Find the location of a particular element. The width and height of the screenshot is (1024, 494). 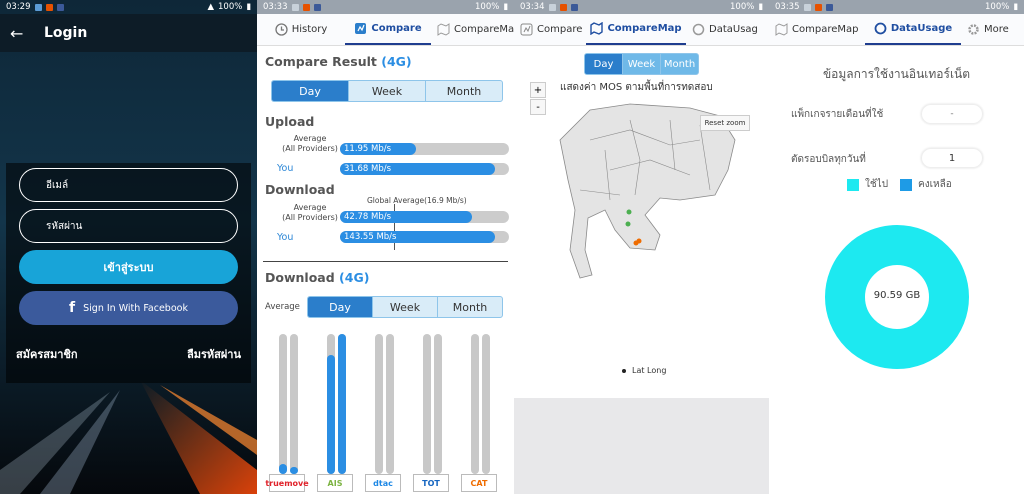

forgot-password-link: ลืมรหัสผ่าน is located at coordinates (214, 354).